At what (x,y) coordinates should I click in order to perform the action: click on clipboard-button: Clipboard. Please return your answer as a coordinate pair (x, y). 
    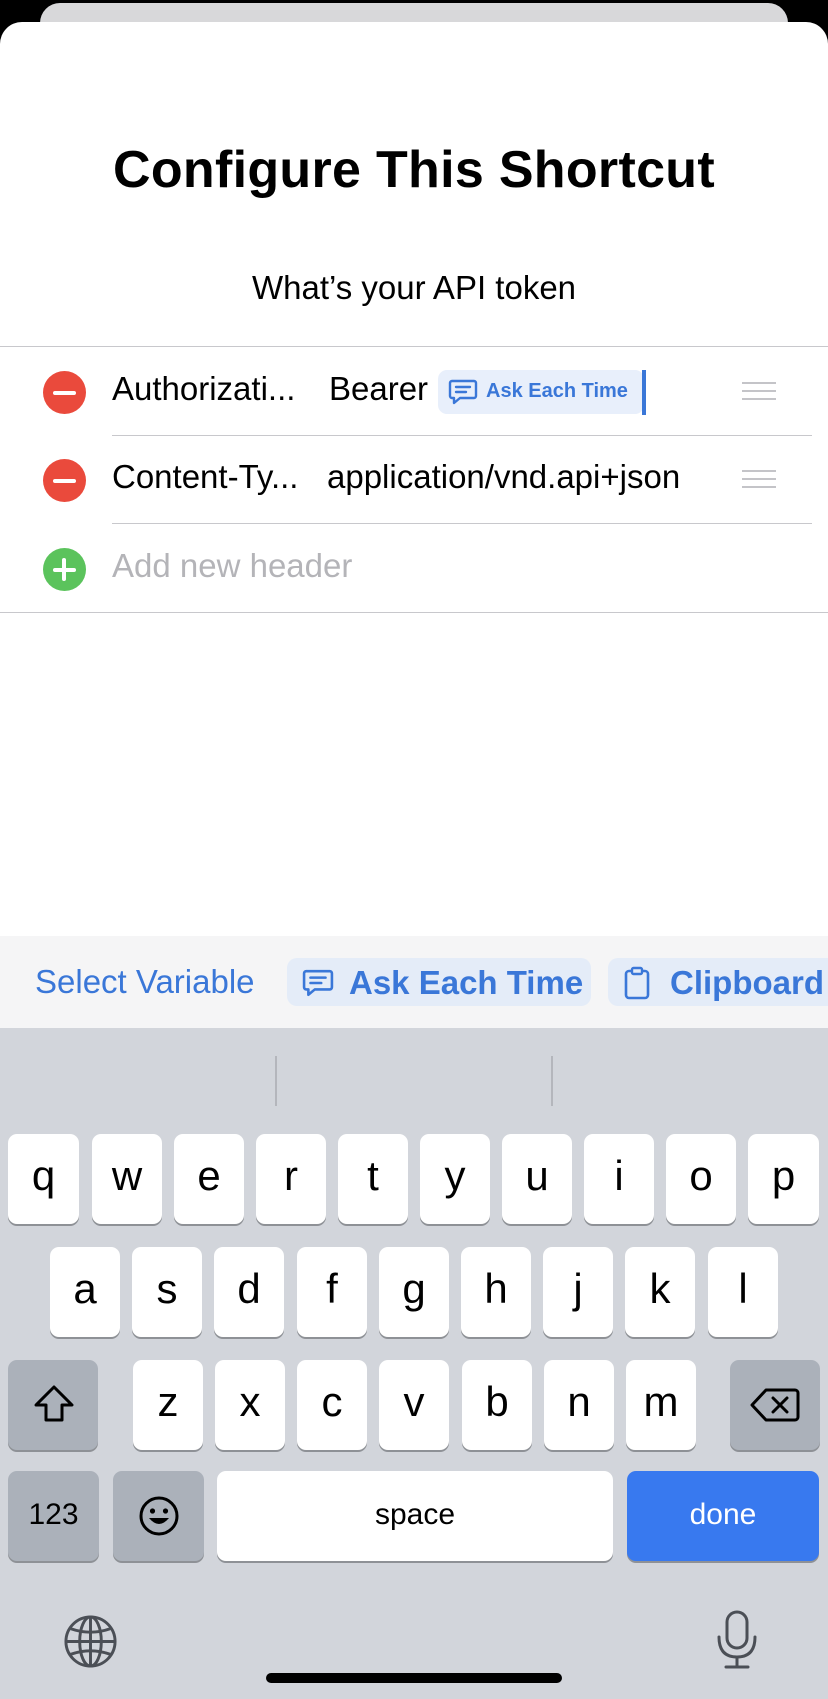
    Looking at the image, I should click on (718, 982).